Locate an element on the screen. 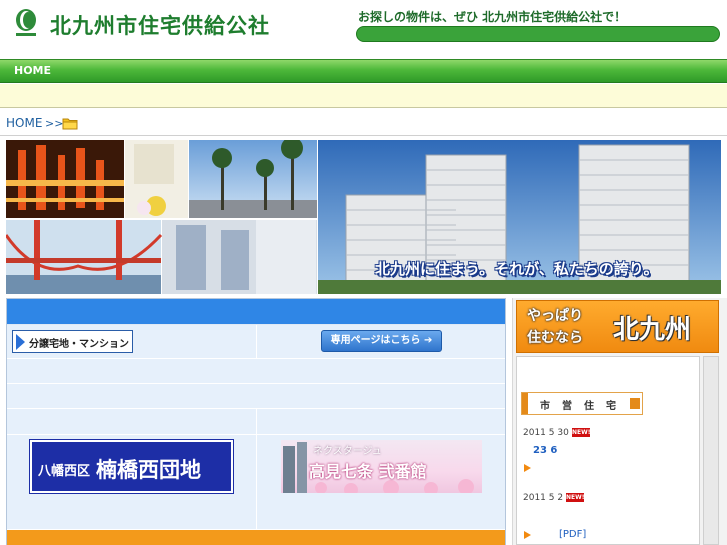 The width and height of the screenshot is (727, 545). section-label: 市営住宅 is located at coordinates (584, 406).